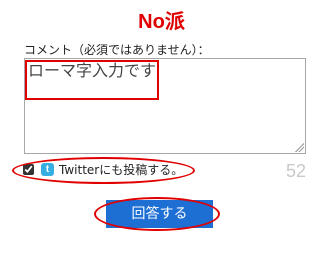 The image size is (323, 254). Describe the element at coordinates (47, 169) in the screenshot. I see `twitter-bird-icon: t` at that location.